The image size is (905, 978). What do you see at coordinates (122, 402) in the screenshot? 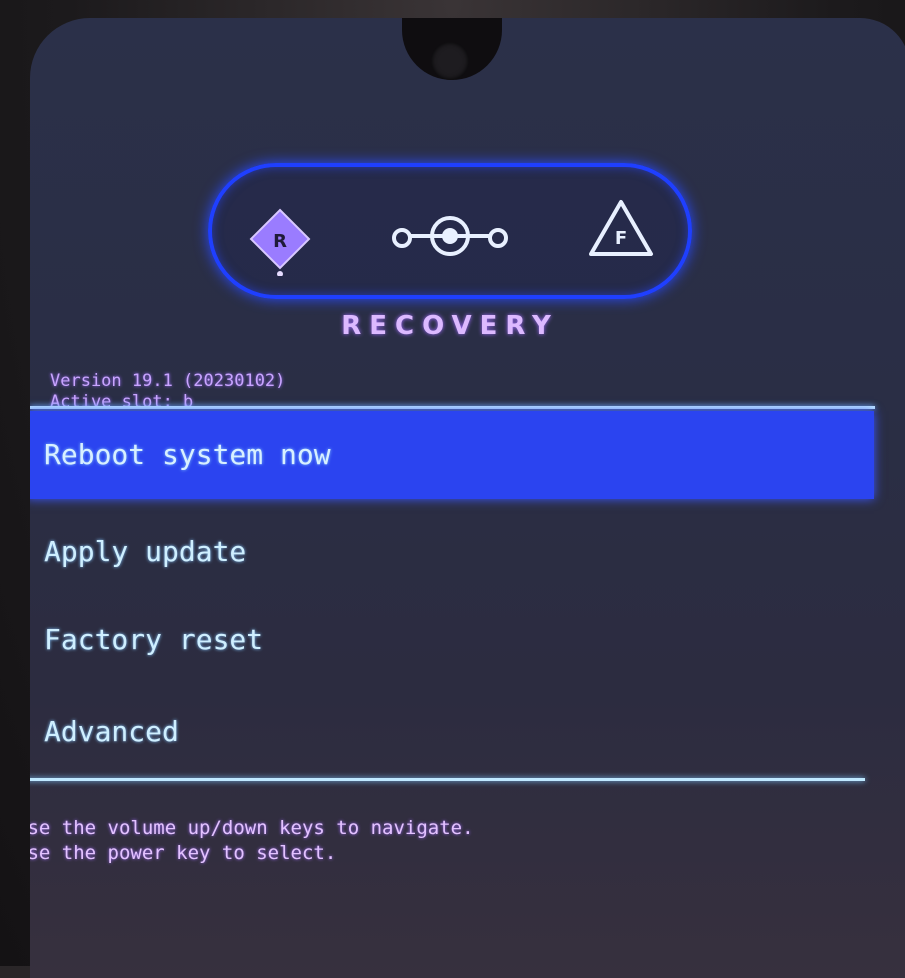
I see `active-slot-text: Active slot: b` at bounding box center [122, 402].